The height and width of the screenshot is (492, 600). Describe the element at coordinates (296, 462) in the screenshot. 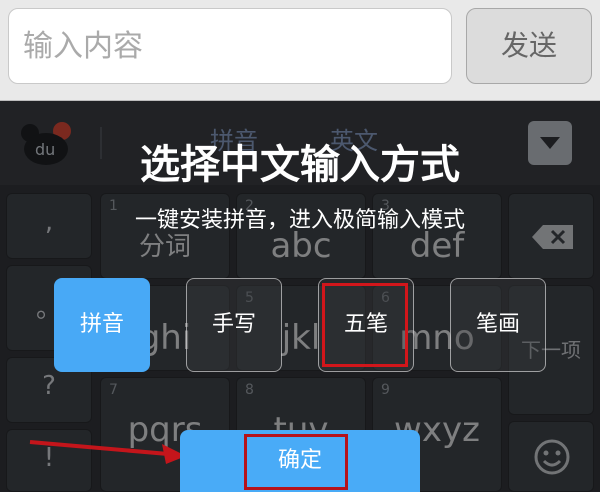

I see `confirm-highlight-box` at that location.